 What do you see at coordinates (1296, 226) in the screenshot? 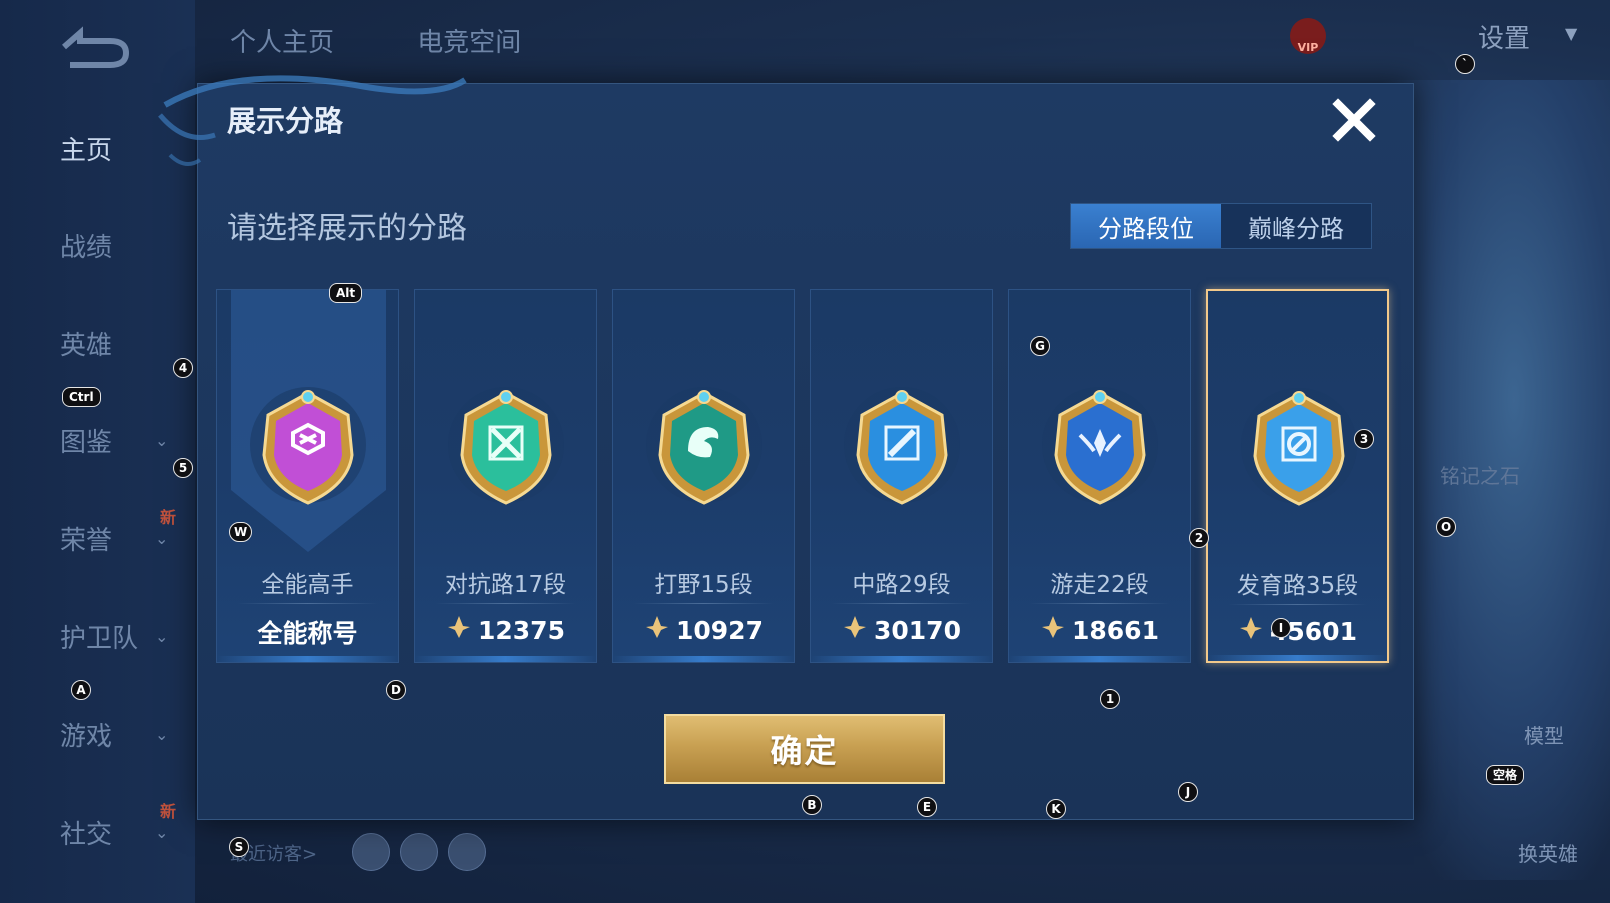
I see `tab-peak-lane: 巅峰分路` at bounding box center [1296, 226].